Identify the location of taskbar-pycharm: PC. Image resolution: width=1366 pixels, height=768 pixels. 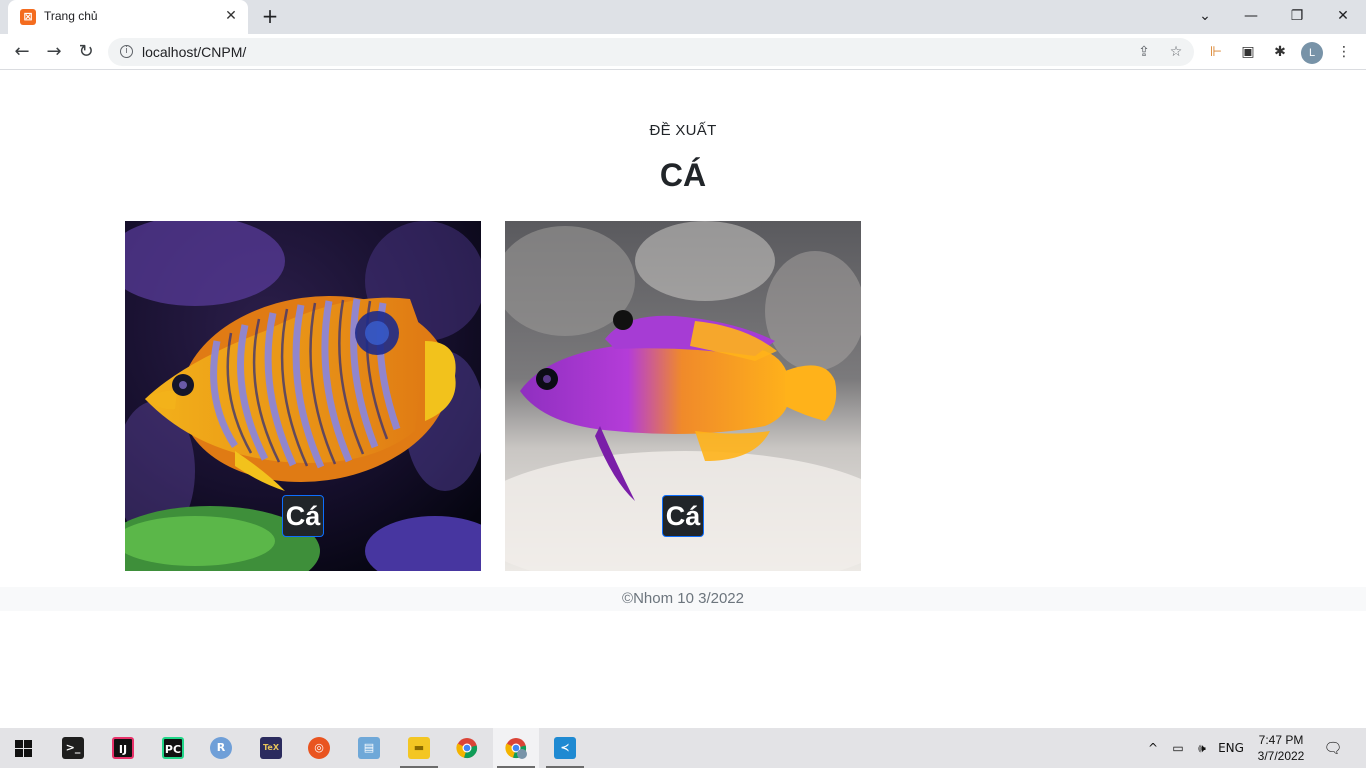
(173, 748).